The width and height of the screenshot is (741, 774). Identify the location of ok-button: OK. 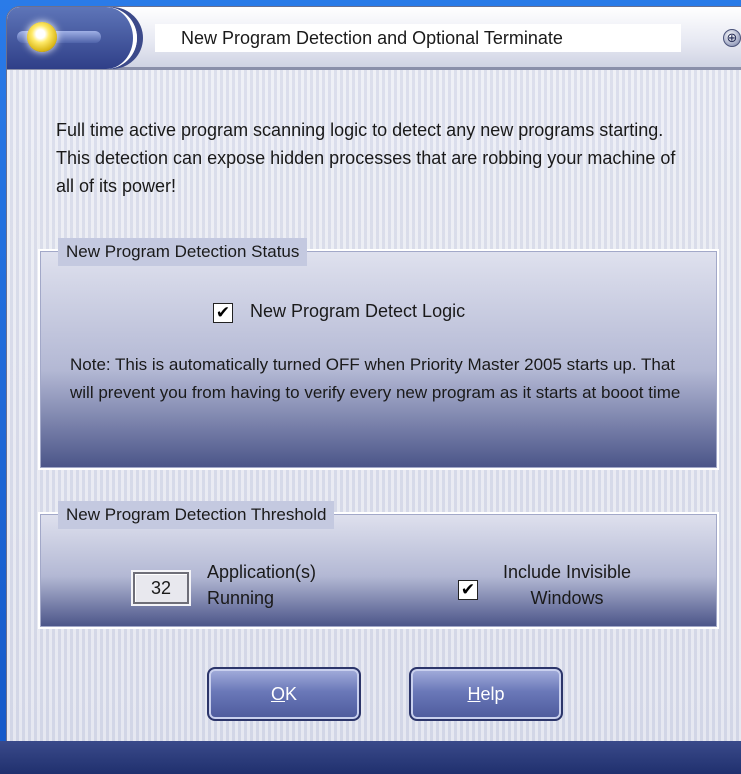
(284, 694).